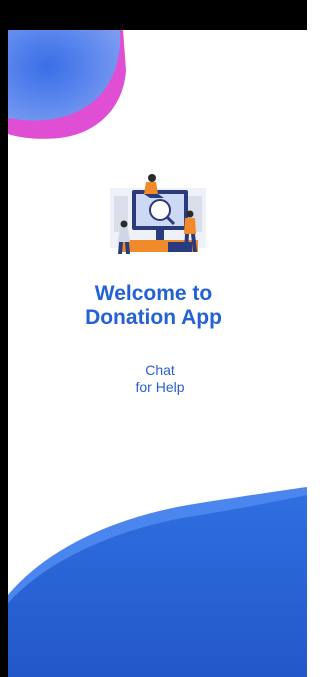  What do you see at coordinates (153, 317) in the screenshot?
I see `welcome-title-line2: Donation App` at bounding box center [153, 317].